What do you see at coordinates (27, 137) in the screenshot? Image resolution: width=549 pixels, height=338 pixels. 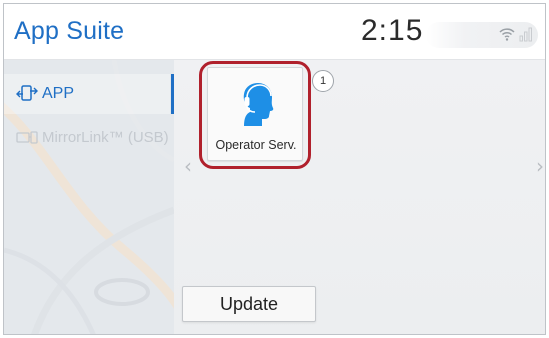 I see `mirror-link-icon` at bounding box center [27, 137].